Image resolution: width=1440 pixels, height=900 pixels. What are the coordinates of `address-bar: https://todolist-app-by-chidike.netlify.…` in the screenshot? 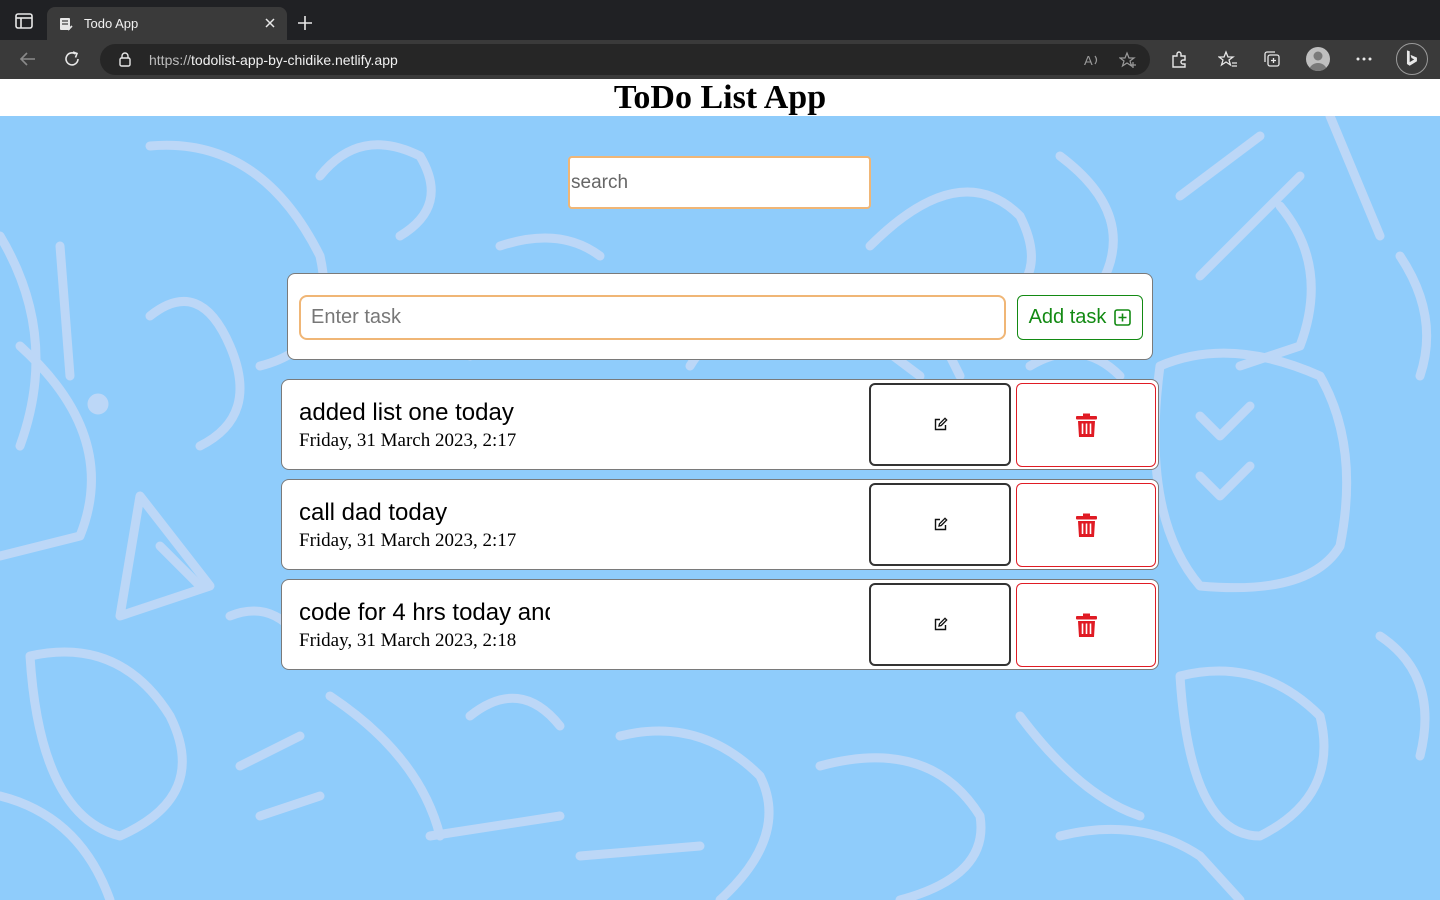 It's located at (625, 59).